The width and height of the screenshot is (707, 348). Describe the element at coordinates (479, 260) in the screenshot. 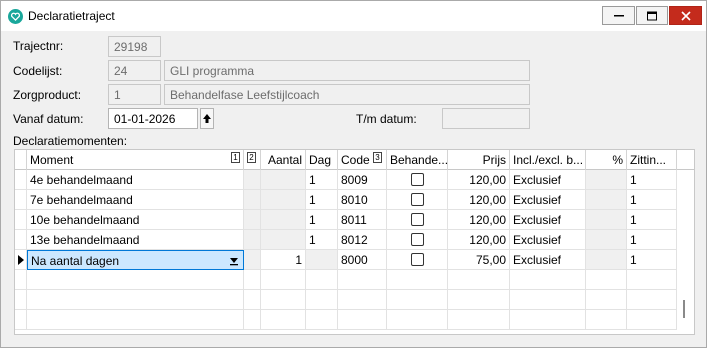

I see `cell-prijs: 75,00` at that location.